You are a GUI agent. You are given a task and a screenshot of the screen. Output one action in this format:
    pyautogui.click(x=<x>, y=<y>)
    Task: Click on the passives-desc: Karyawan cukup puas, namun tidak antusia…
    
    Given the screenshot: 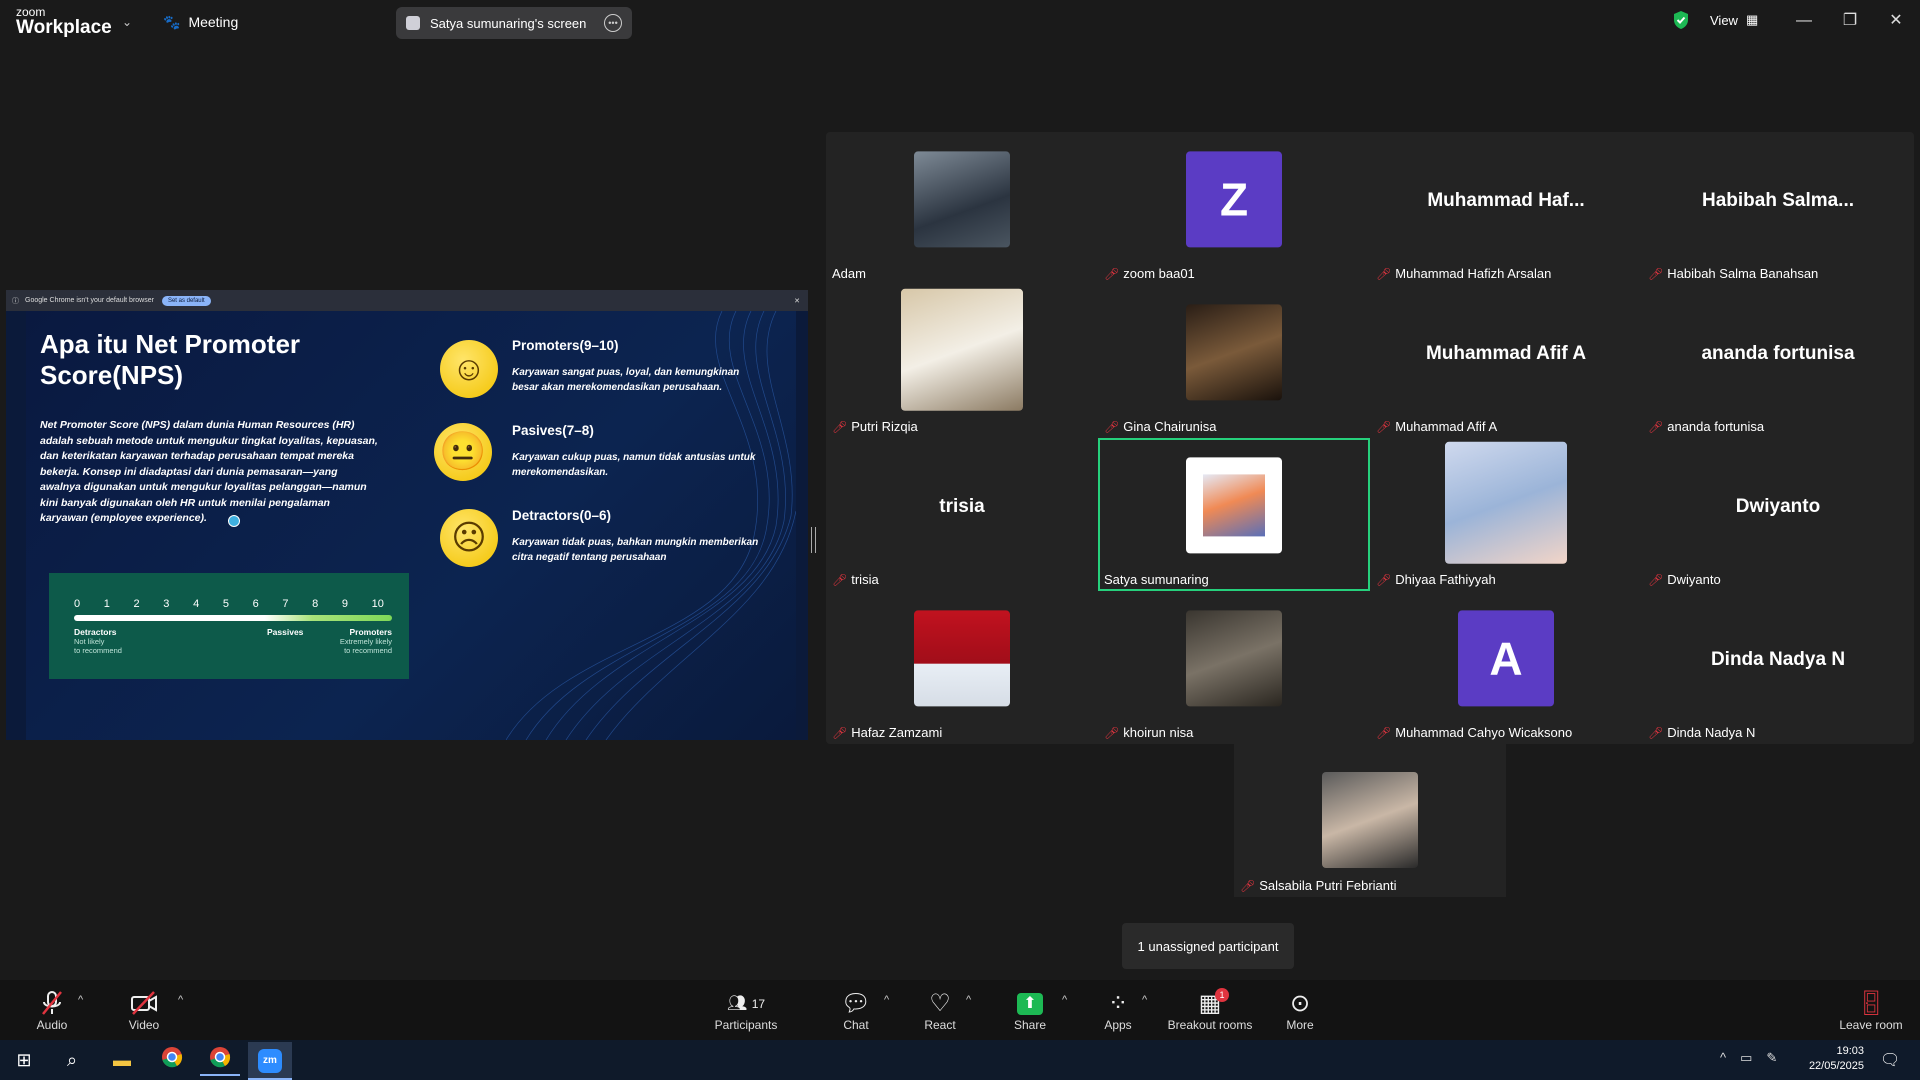 What is the action you would take?
    pyautogui.click(x=634, y=465)
    